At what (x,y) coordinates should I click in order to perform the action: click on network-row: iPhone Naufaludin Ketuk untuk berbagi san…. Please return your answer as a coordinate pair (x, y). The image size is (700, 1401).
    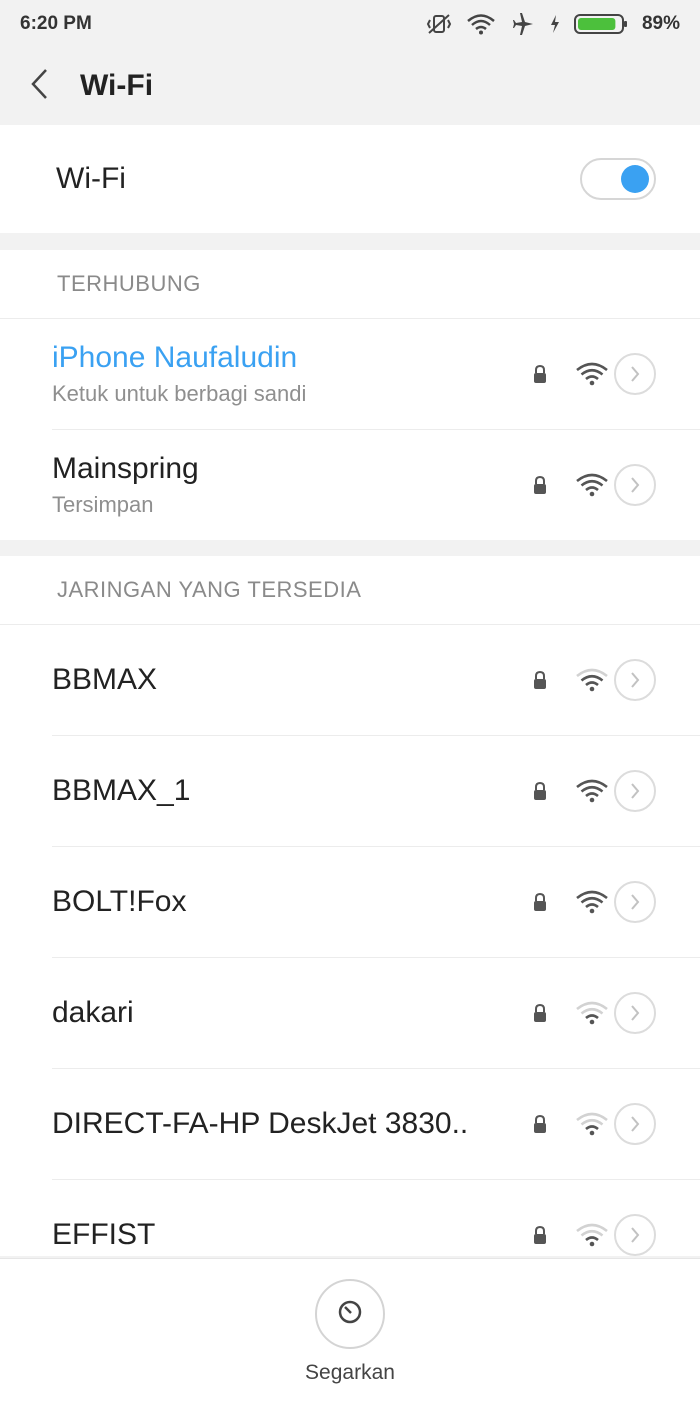
    Looking at the image, I should click on (376, 374).